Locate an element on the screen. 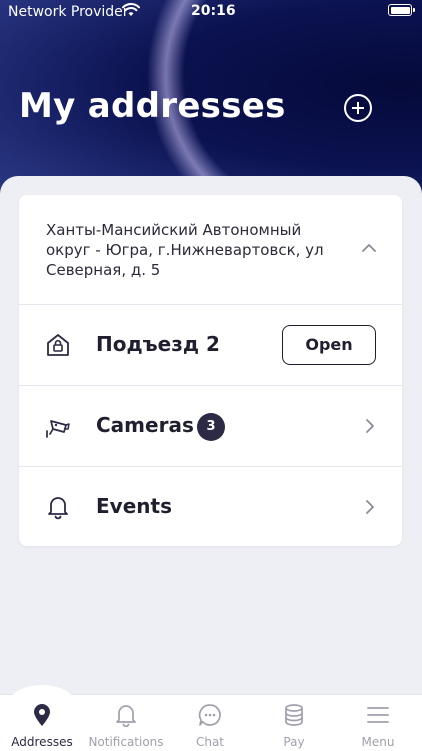 This screenshot has width=422, height=751. coins-stack-icon is located at coordinates (294, 715).